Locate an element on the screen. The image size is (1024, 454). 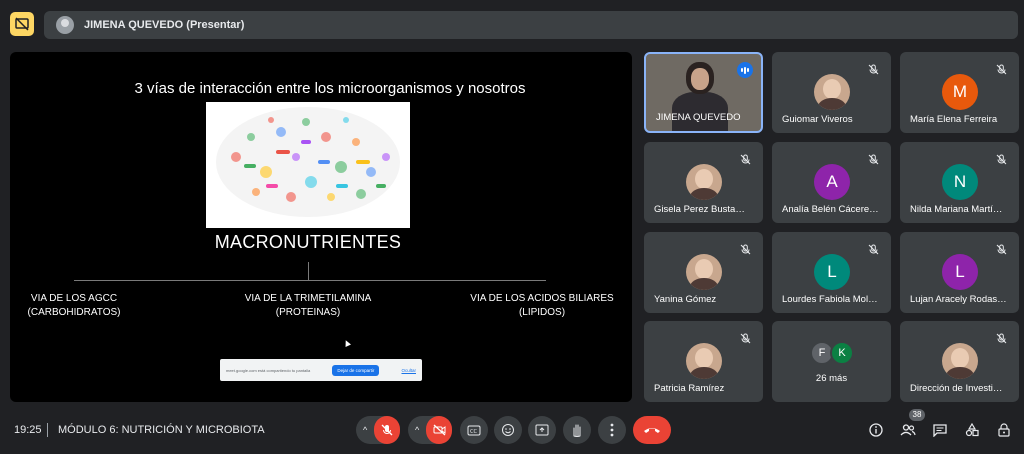
mic-control-group: ^ is located at coordinates (378, 430).